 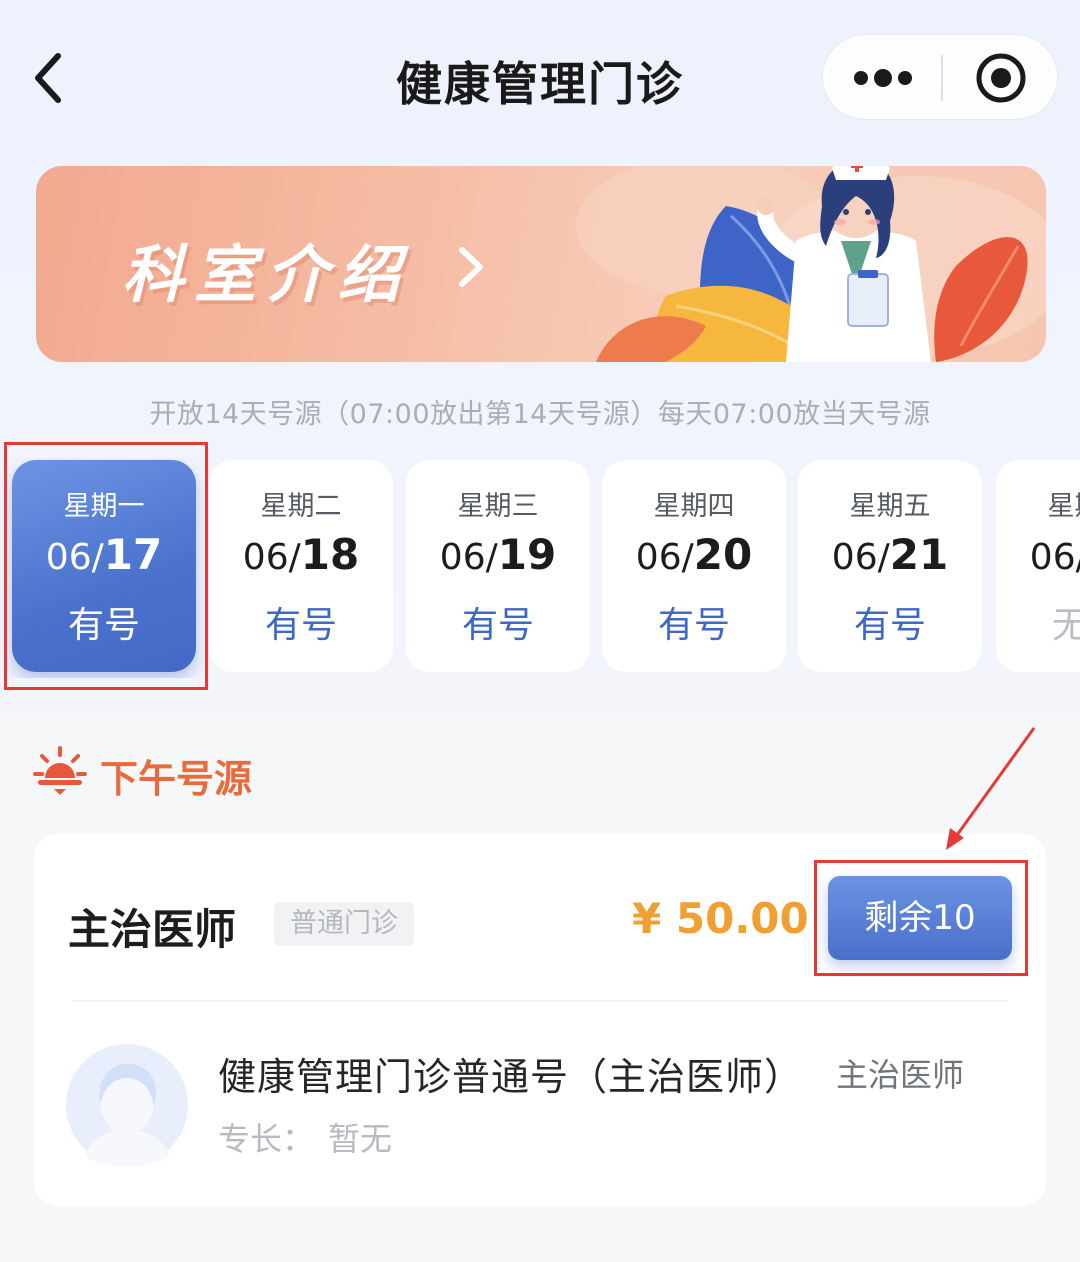 What do you see at coordinates (344, 924) in the screenshot?
I see `clinic-type-tag: 普通门诊` at bounding box center [344, 924].